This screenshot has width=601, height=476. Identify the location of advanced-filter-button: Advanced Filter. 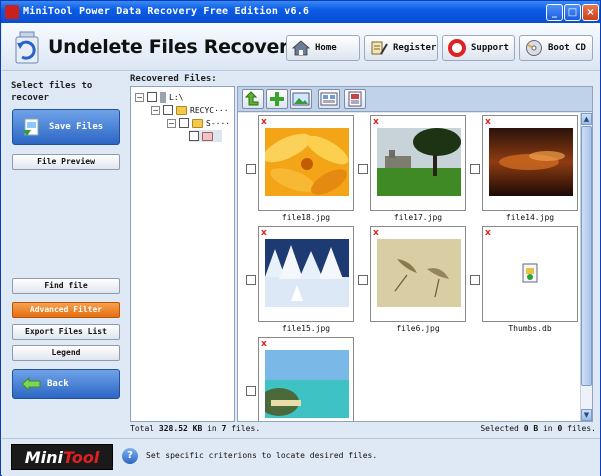
(66, 310).